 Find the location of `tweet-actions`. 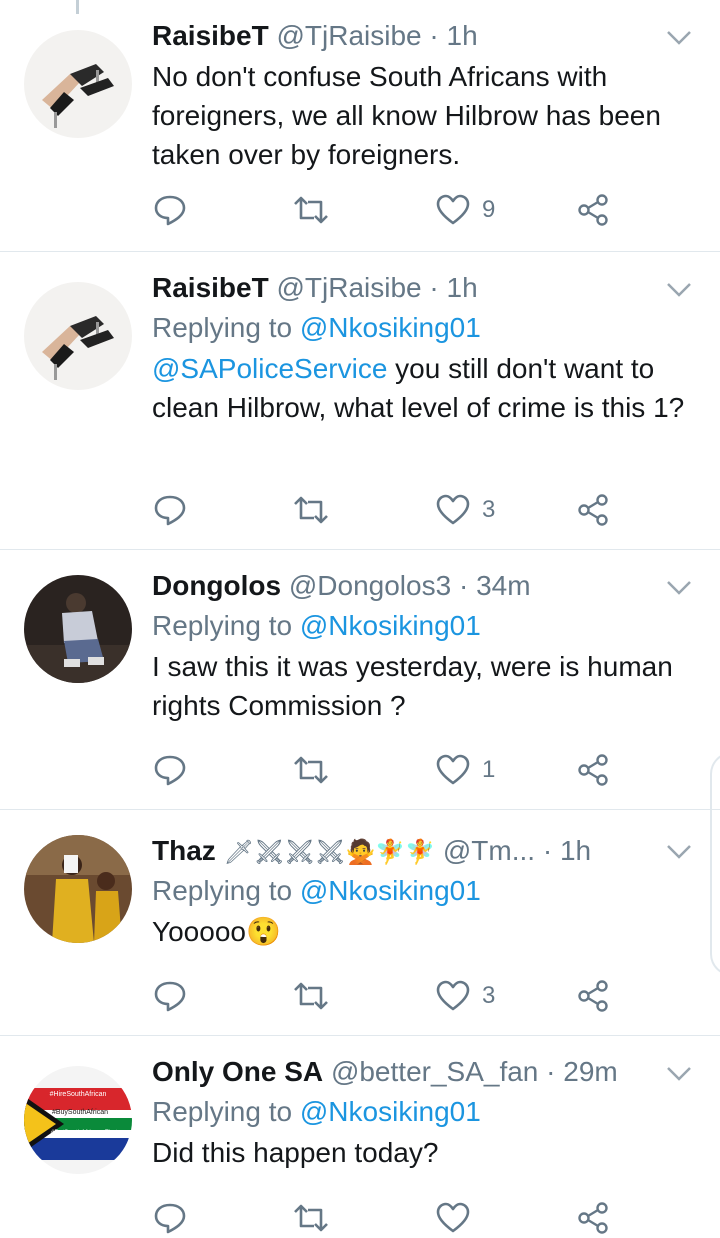

tweet-actions is located at coordinates (387, 1218).